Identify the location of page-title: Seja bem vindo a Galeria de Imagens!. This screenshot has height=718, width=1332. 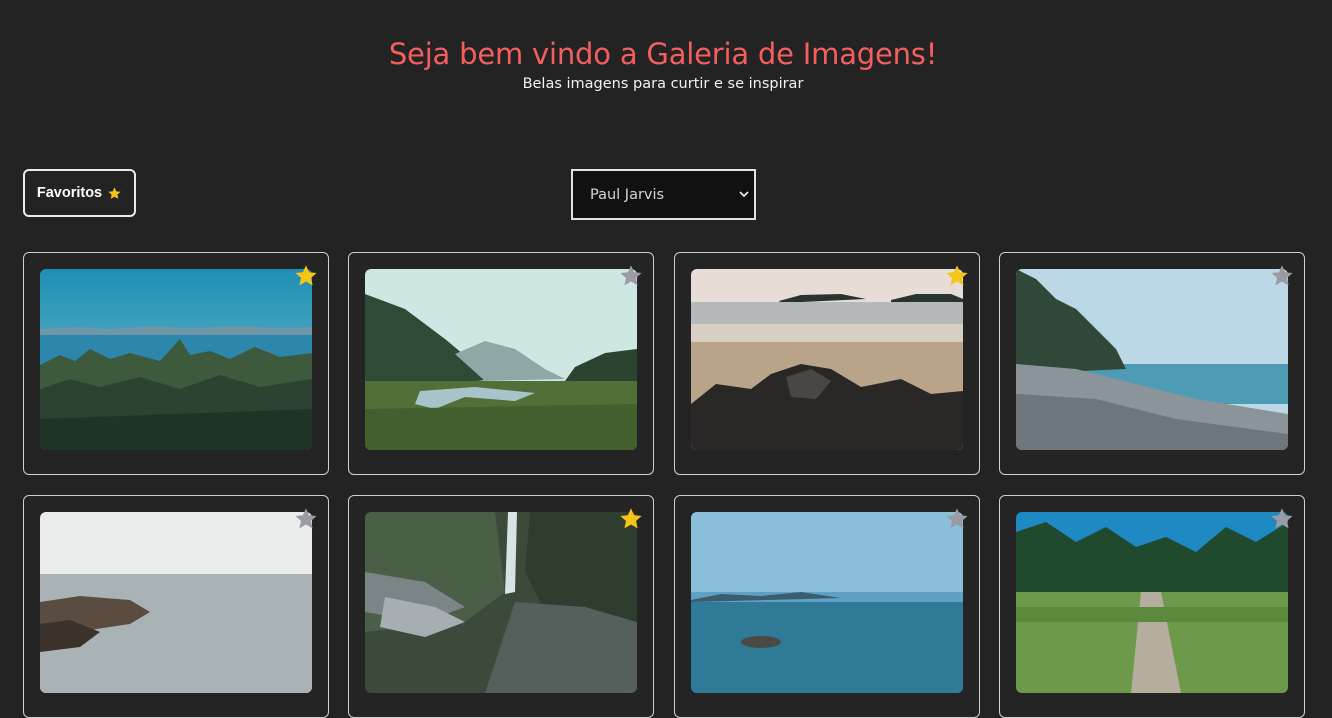
(663, 54).